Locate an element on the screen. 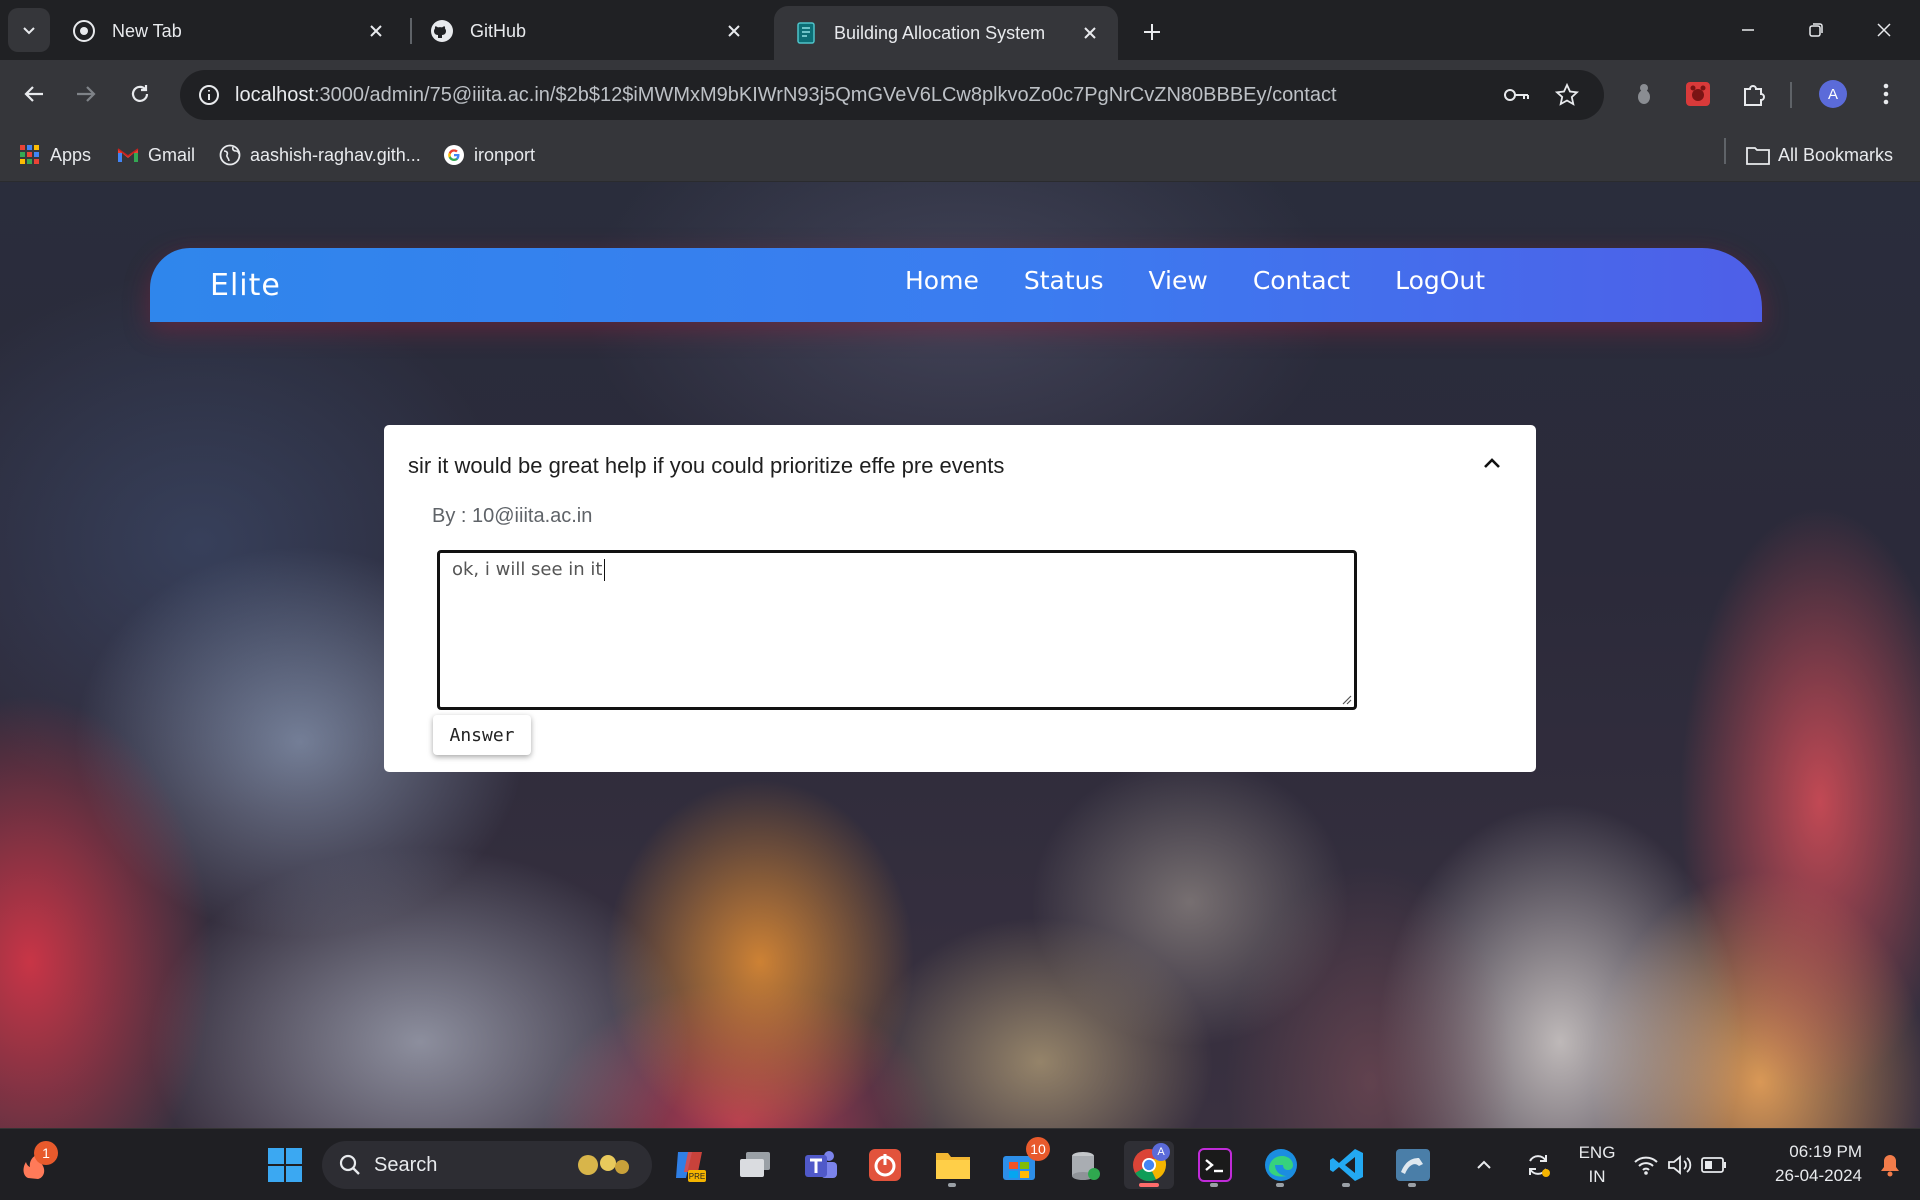 The image size is (1920, 1200). bookmark-star-icon is located at coordinates (1567, 95).